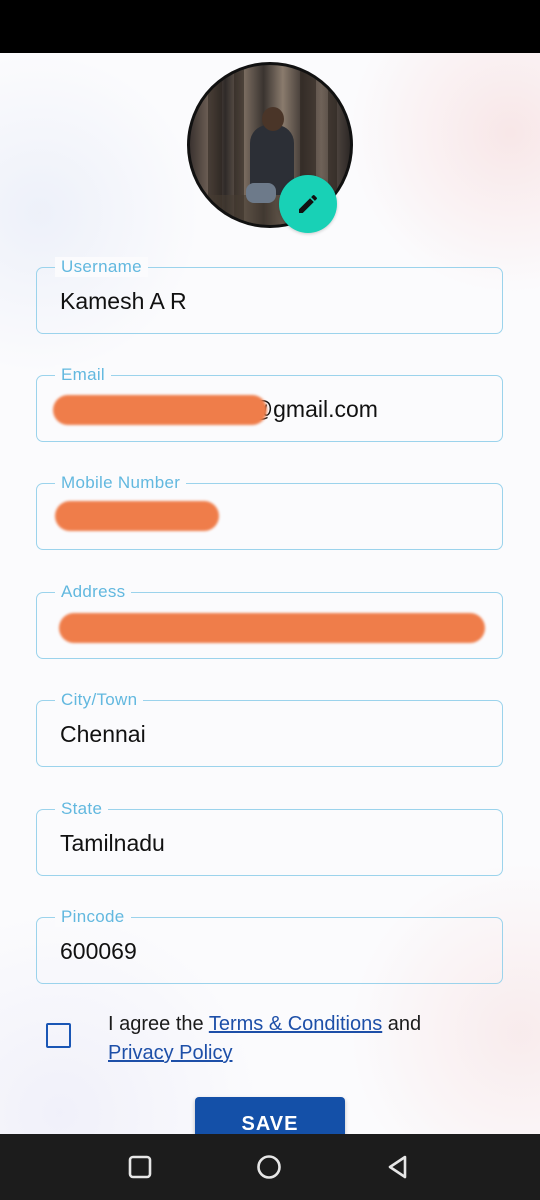 The width and height of the screenshot is (540, 1200). What do you see at coordinates (295, 1024) in the screenshot?
I see `terms-link: Terms & Conditions` at bounding box center [295, 1024].